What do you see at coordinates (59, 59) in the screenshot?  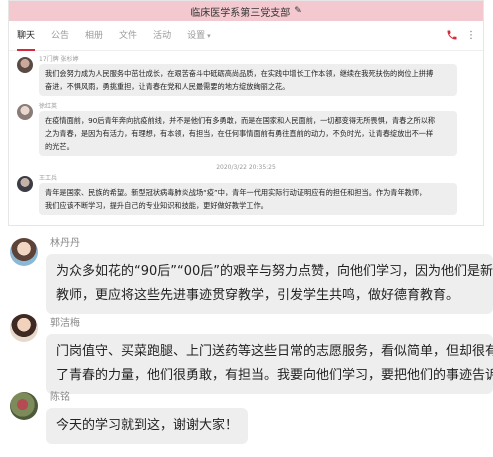 I see `sender-name: 17门牌 张杉婷` at bounding box center [59, 59].